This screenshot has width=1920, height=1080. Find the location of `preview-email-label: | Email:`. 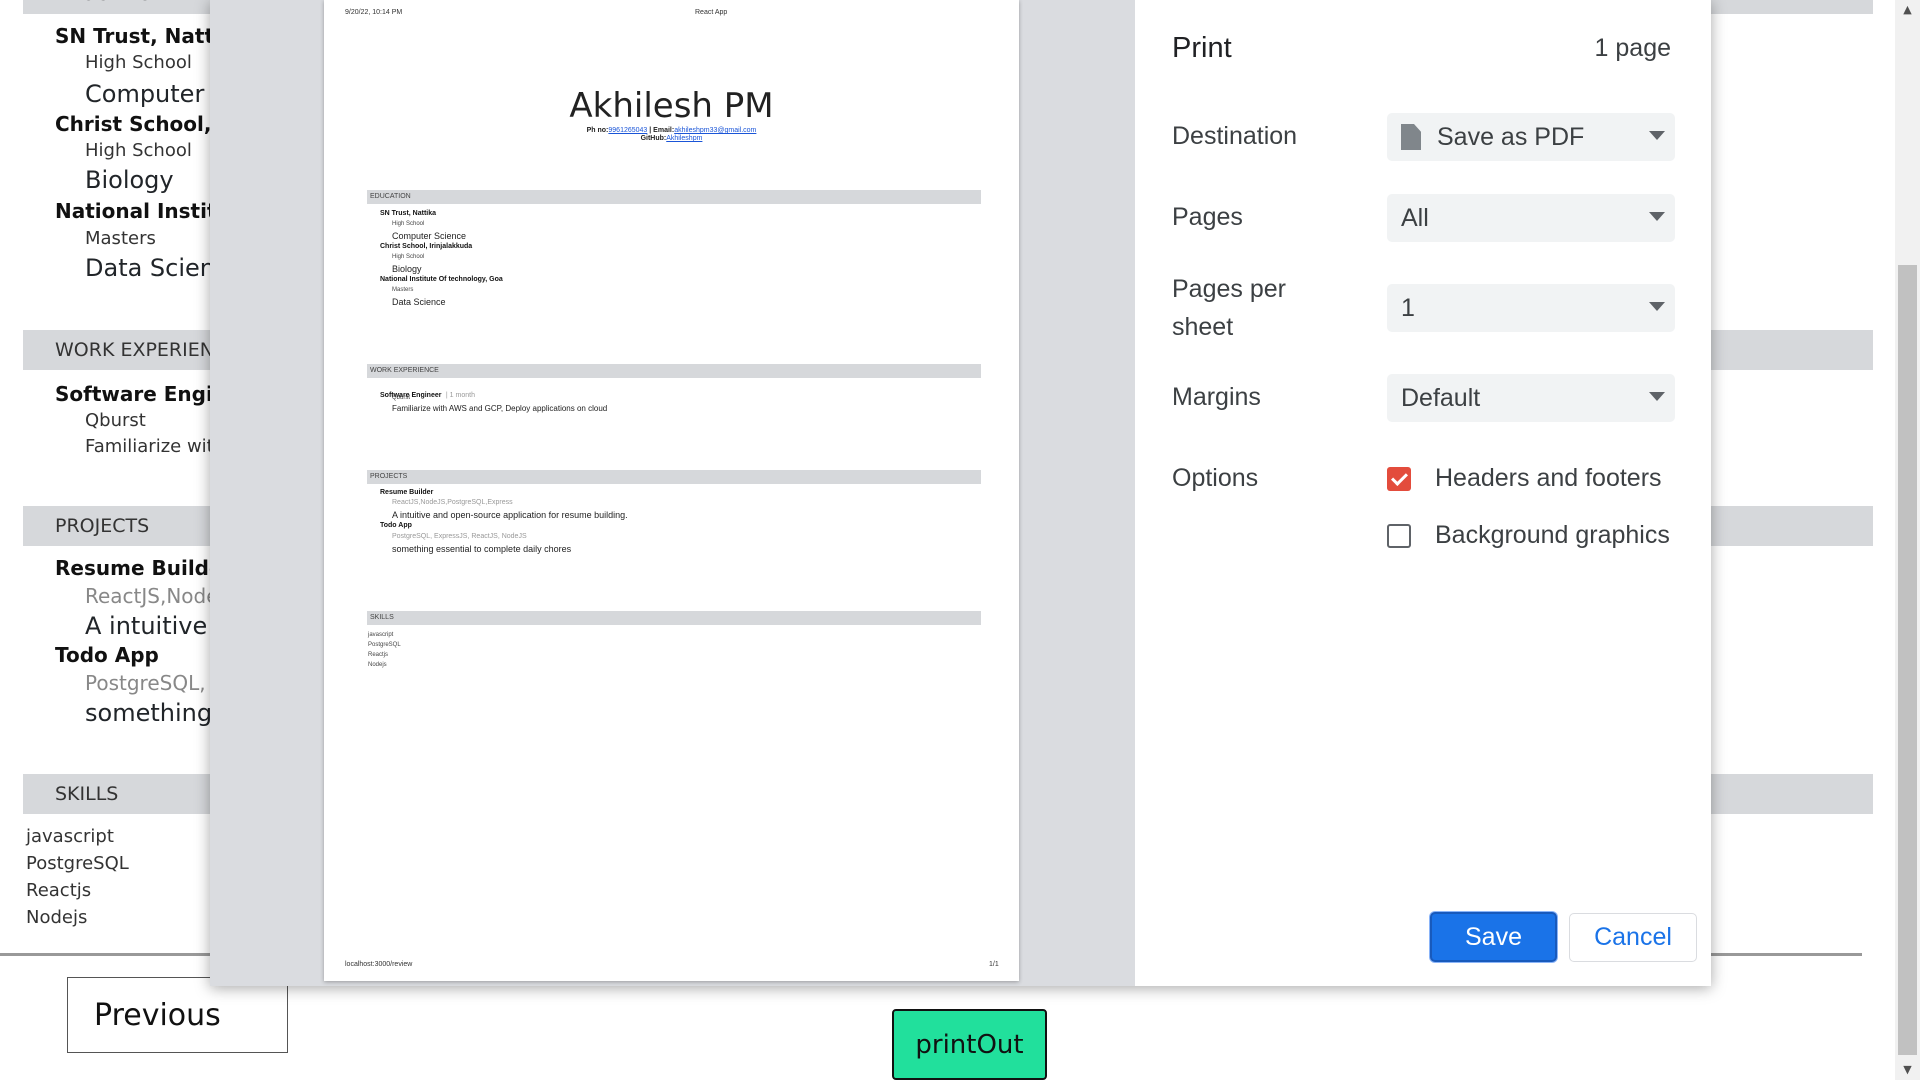

preview-email-label: | Email: is located at coordinates (661, 130).